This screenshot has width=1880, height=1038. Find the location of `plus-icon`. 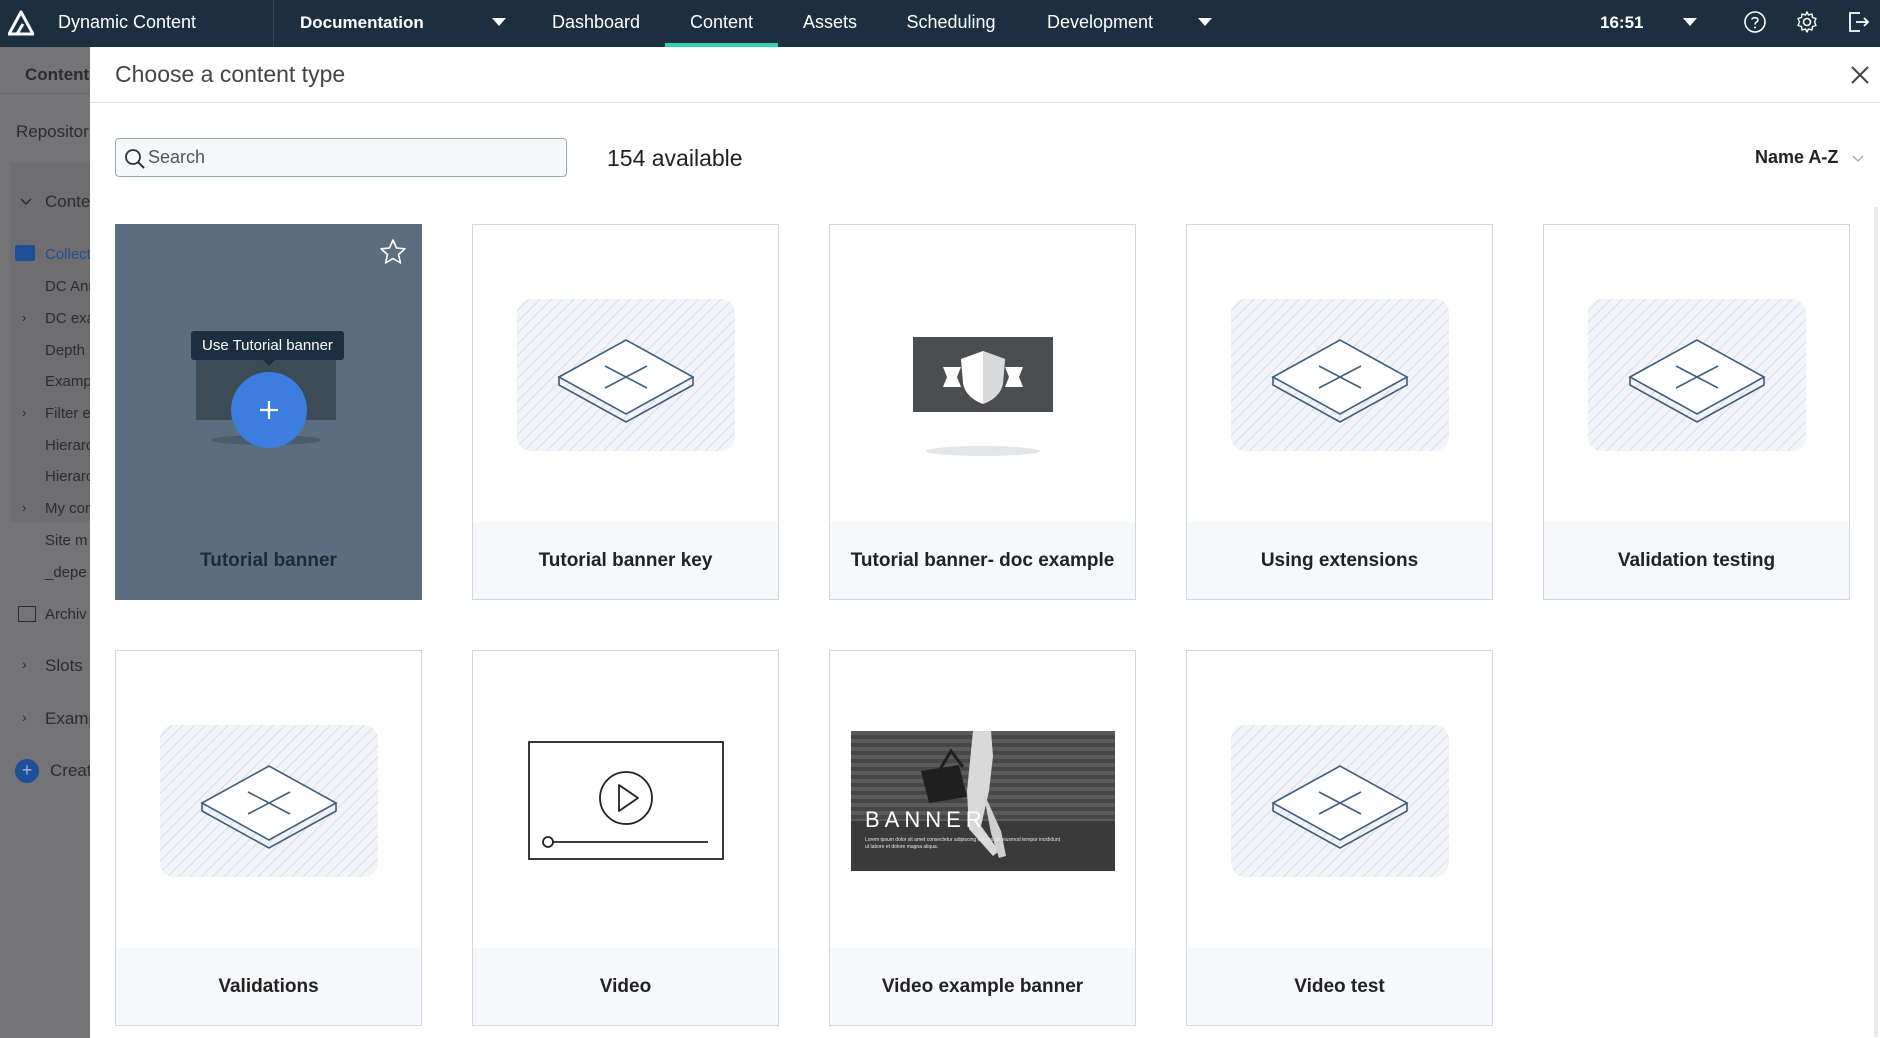

plus-icon is located at coordinates (269, 410).